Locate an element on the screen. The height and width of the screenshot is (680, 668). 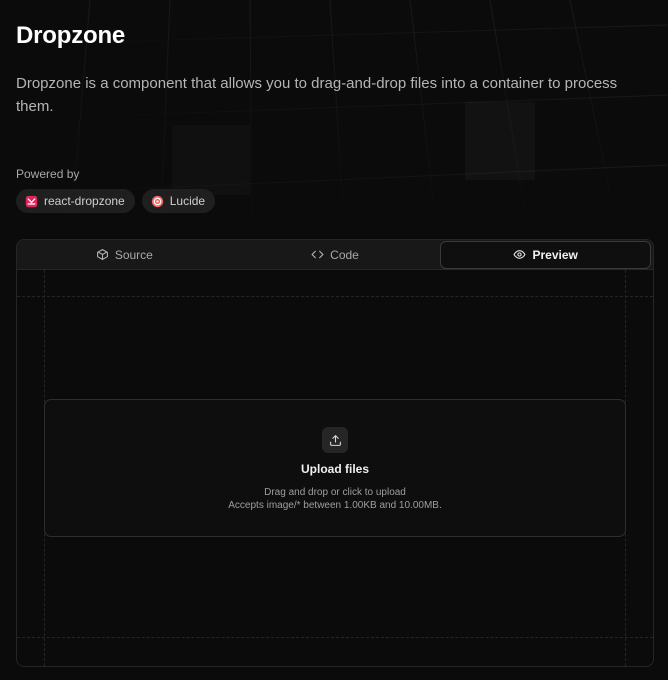
tab-bar: Source Code Preview is located at coordinates (335, 255).